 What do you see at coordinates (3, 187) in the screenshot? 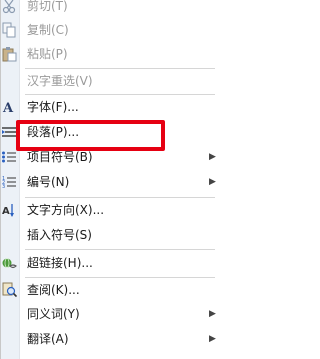
I see `svg-text: 3` at bounding box center [3, 187].